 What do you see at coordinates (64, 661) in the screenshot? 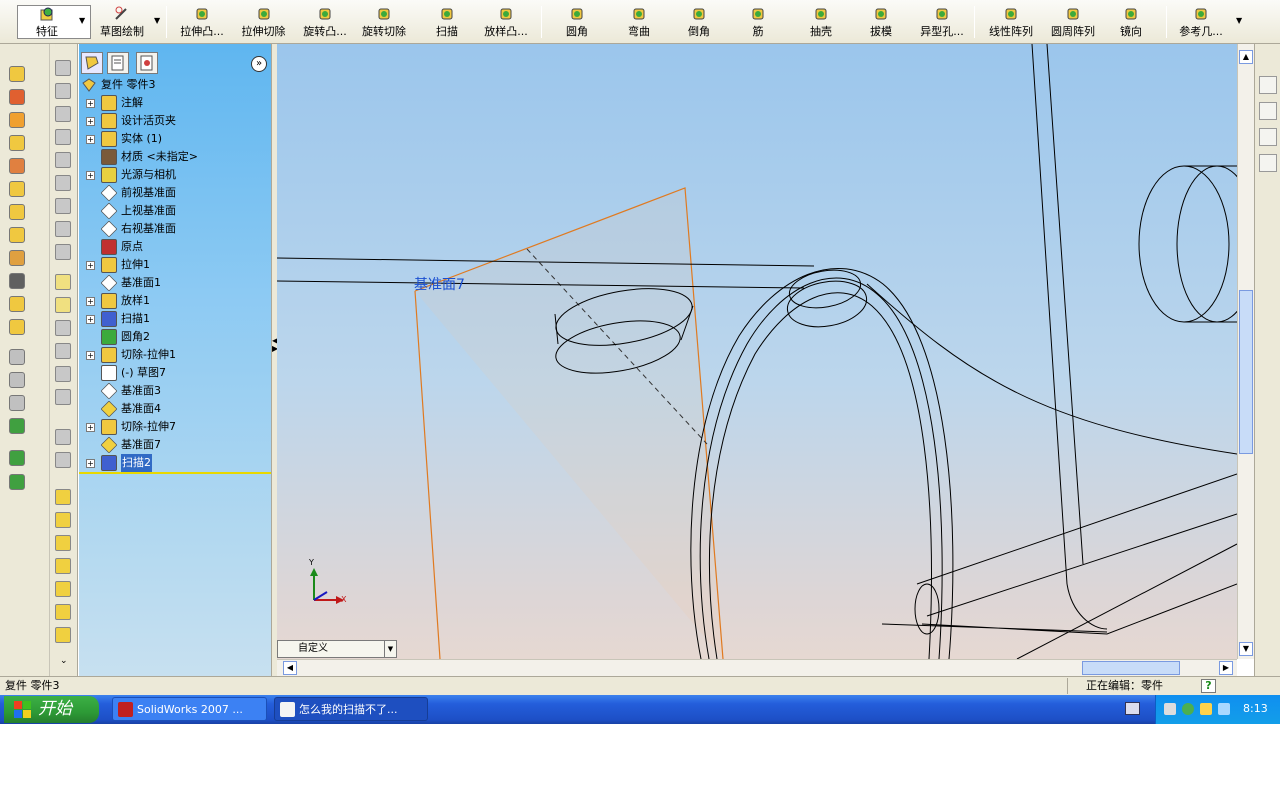
I see `chevron-down-icon: ⌄` at bounding box center [64, 661].